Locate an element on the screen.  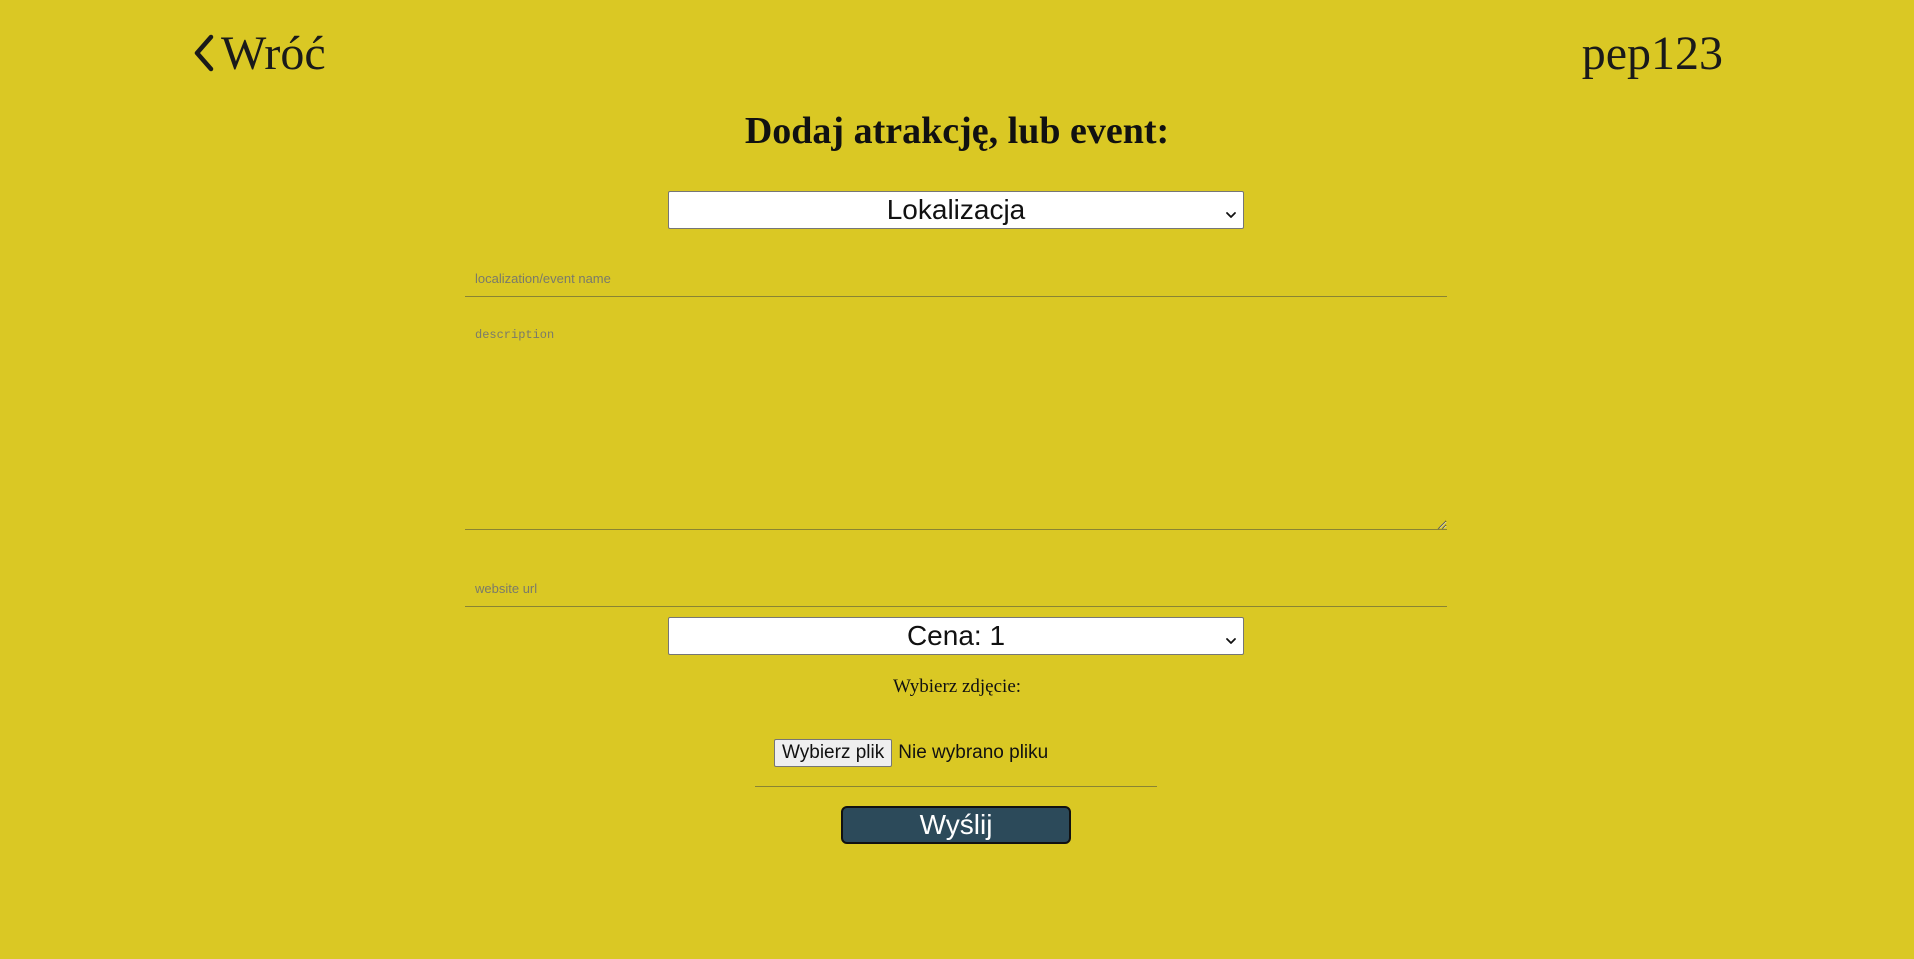
file-status: Nie wybrano pliku is located at coordinates (973, 752).